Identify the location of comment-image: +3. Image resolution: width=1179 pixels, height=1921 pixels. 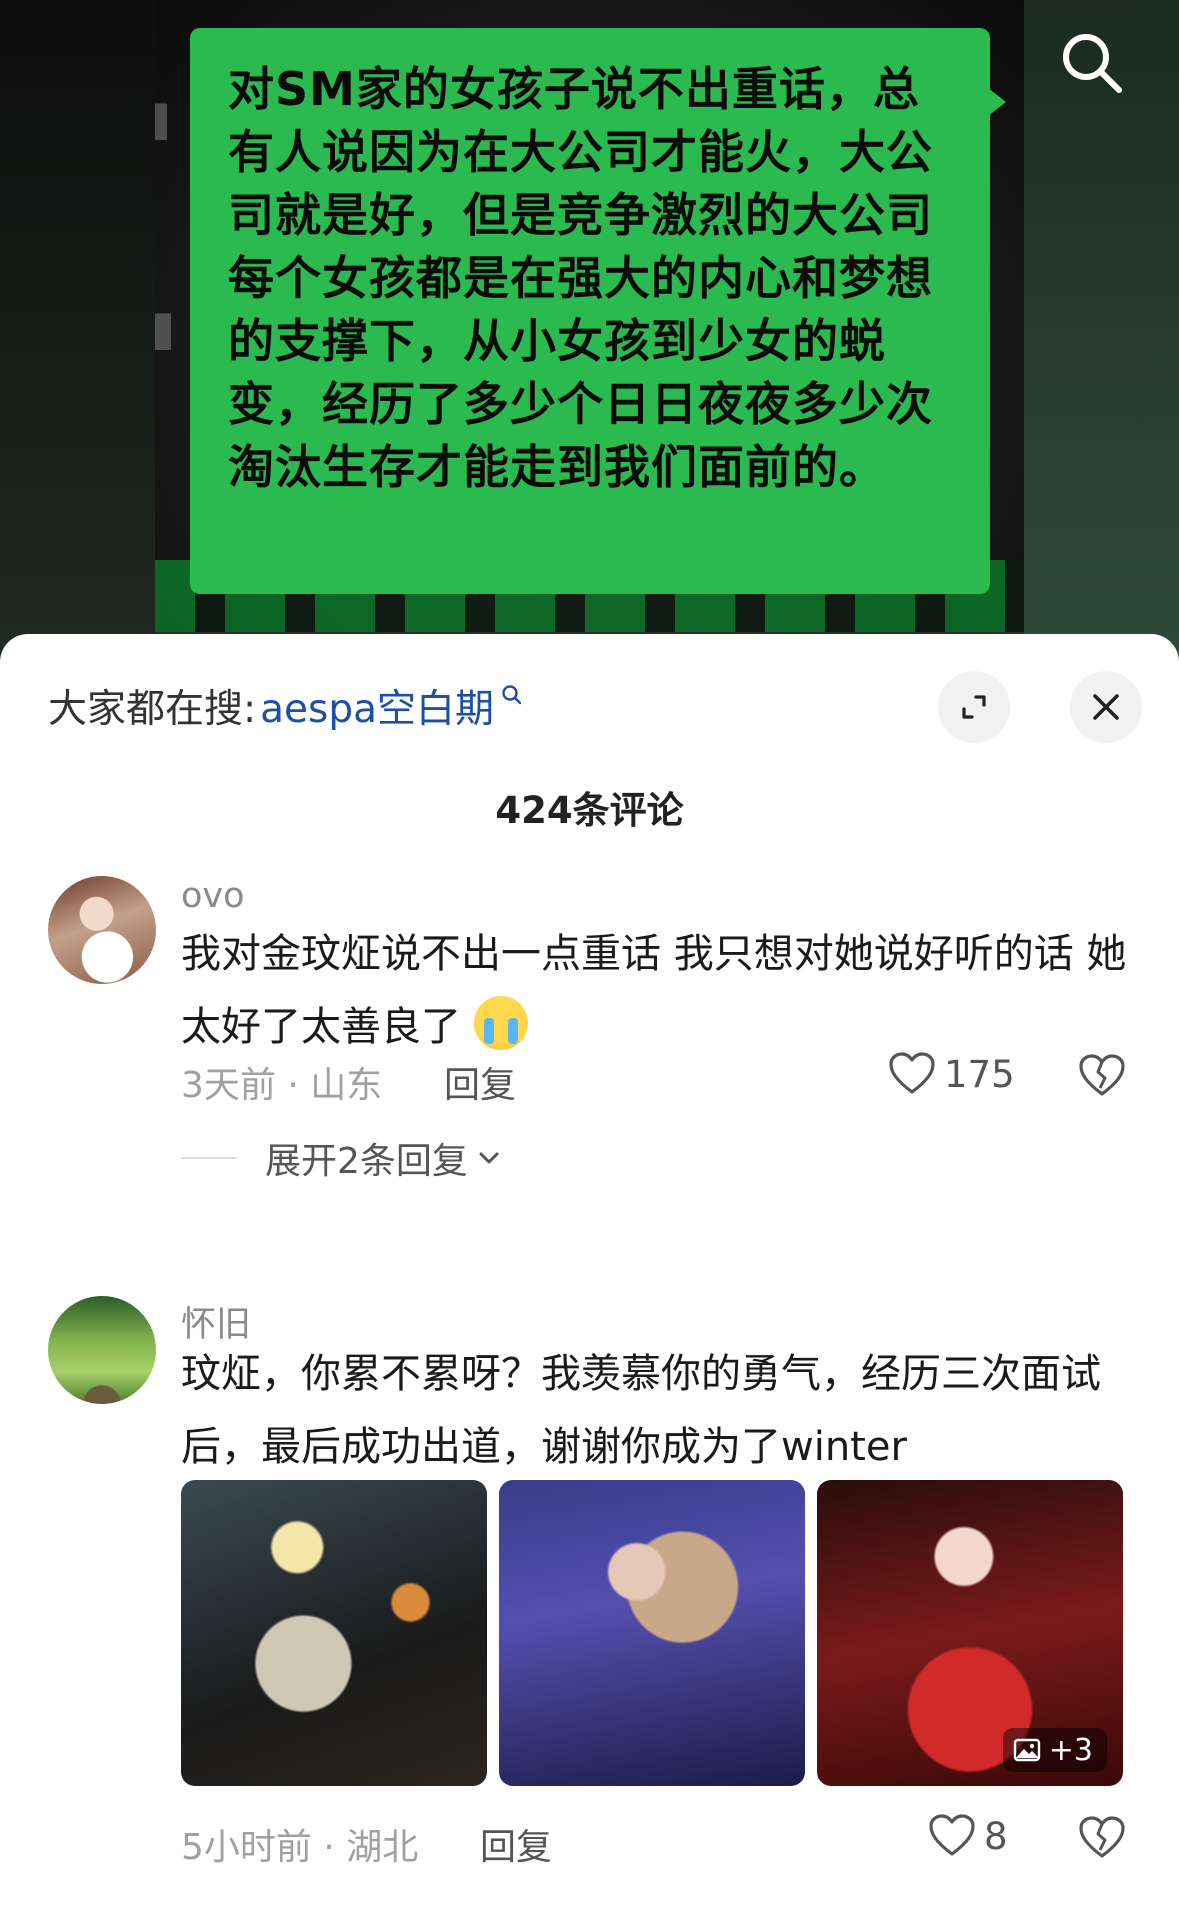
(970, 1633).